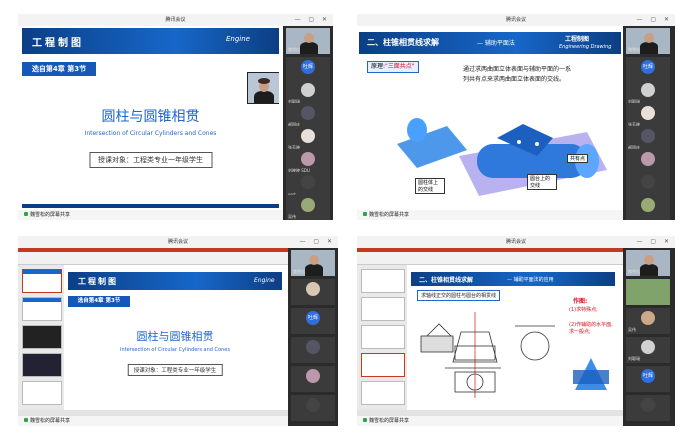  I want to click on principle-badge: 原理:"三面共点", so click(393, 67).